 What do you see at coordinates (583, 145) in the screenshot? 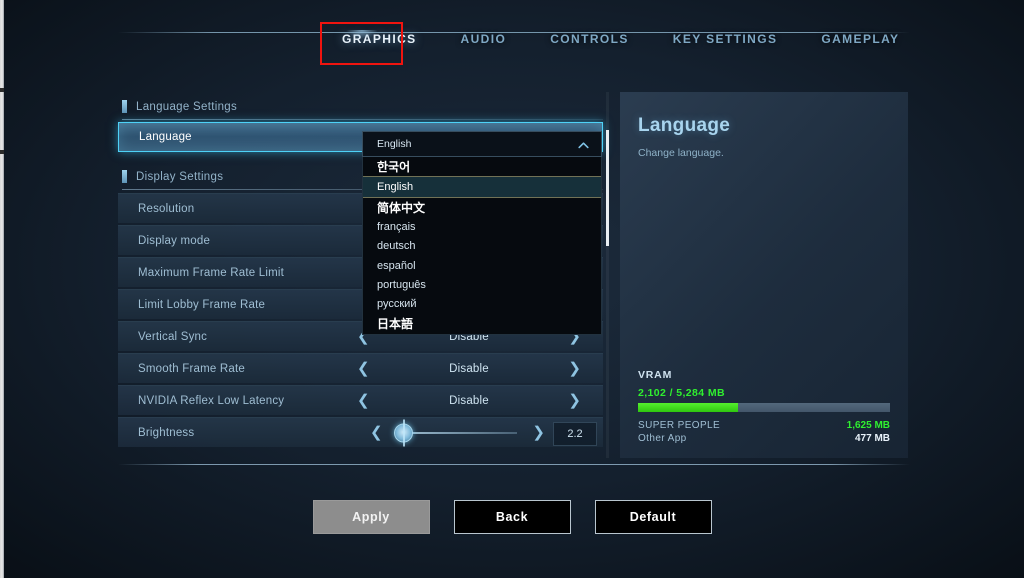
I see `chevron-up-icon` at bounding box center [583, 145].